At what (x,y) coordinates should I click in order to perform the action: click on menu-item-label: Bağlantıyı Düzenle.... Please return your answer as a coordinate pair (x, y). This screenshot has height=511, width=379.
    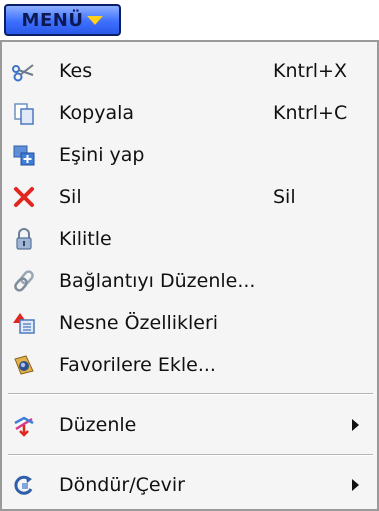
    Looking at the image, I should click on (157, 281).